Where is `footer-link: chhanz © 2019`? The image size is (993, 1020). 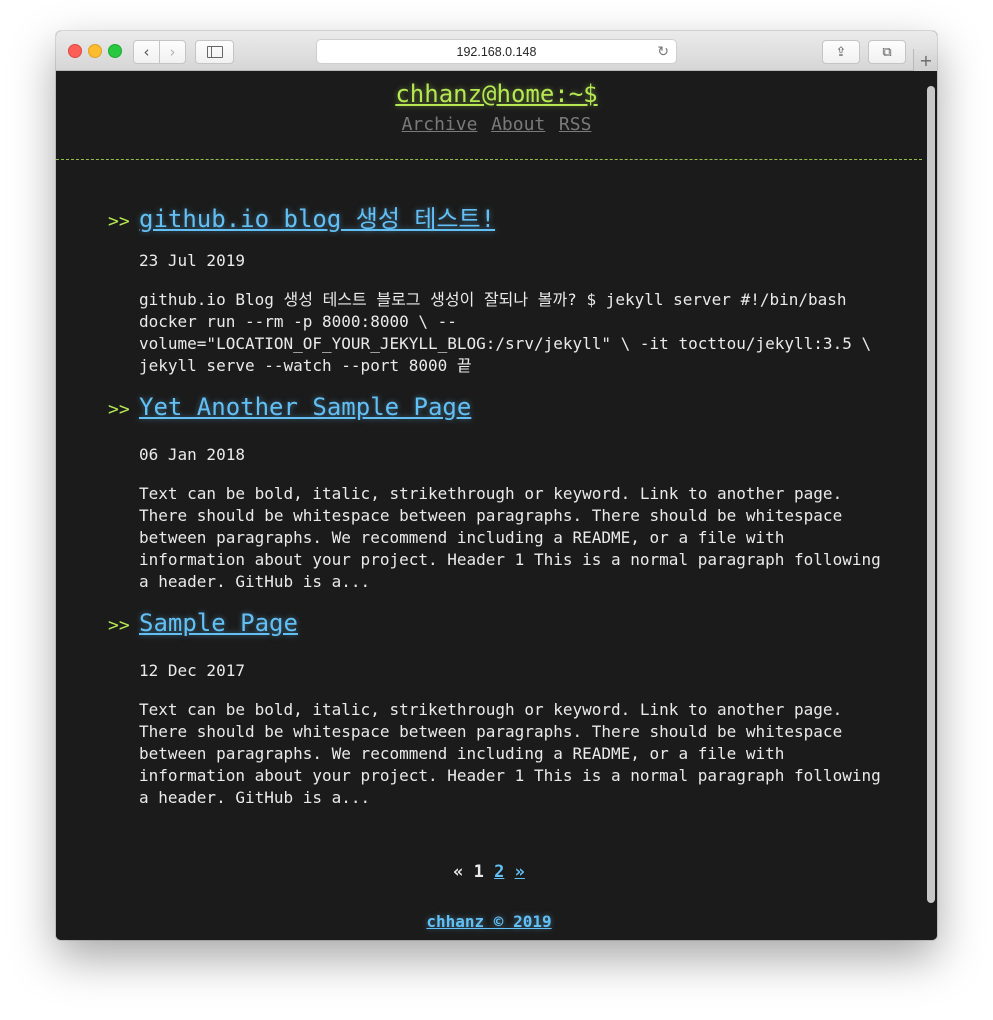 footer-link: chhanz © 2019 is located at coordinates (488, 921).